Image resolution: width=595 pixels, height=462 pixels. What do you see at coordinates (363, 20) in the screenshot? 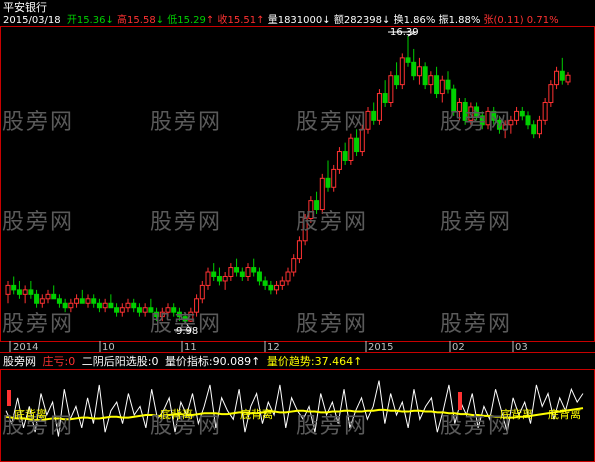
I see `amount-value: 282398` at bounding box center [363, 20].